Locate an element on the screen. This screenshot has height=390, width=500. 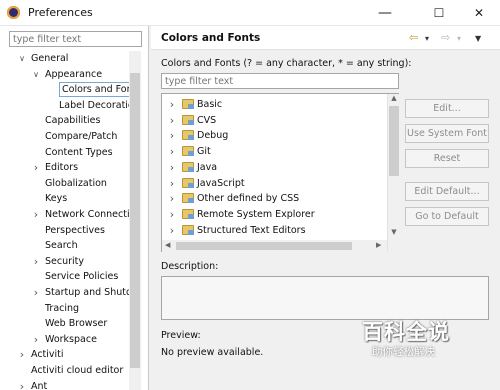
tree-item-label: General is located at coordinates (50, 58).